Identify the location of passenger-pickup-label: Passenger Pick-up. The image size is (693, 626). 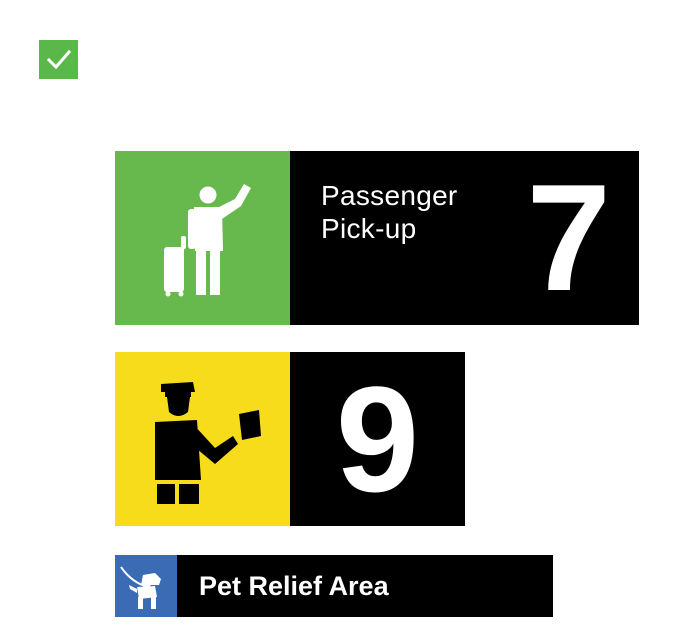
(389, 212).